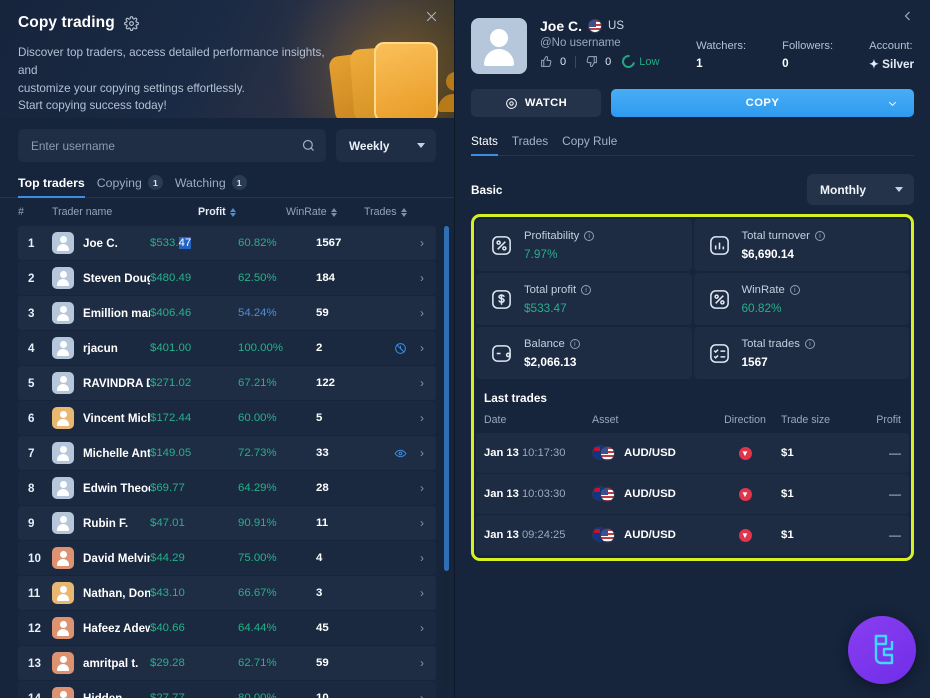 This screenshot has width=930, height=698. I want to click on tab-copying: Copying 1, so click(130, 186).